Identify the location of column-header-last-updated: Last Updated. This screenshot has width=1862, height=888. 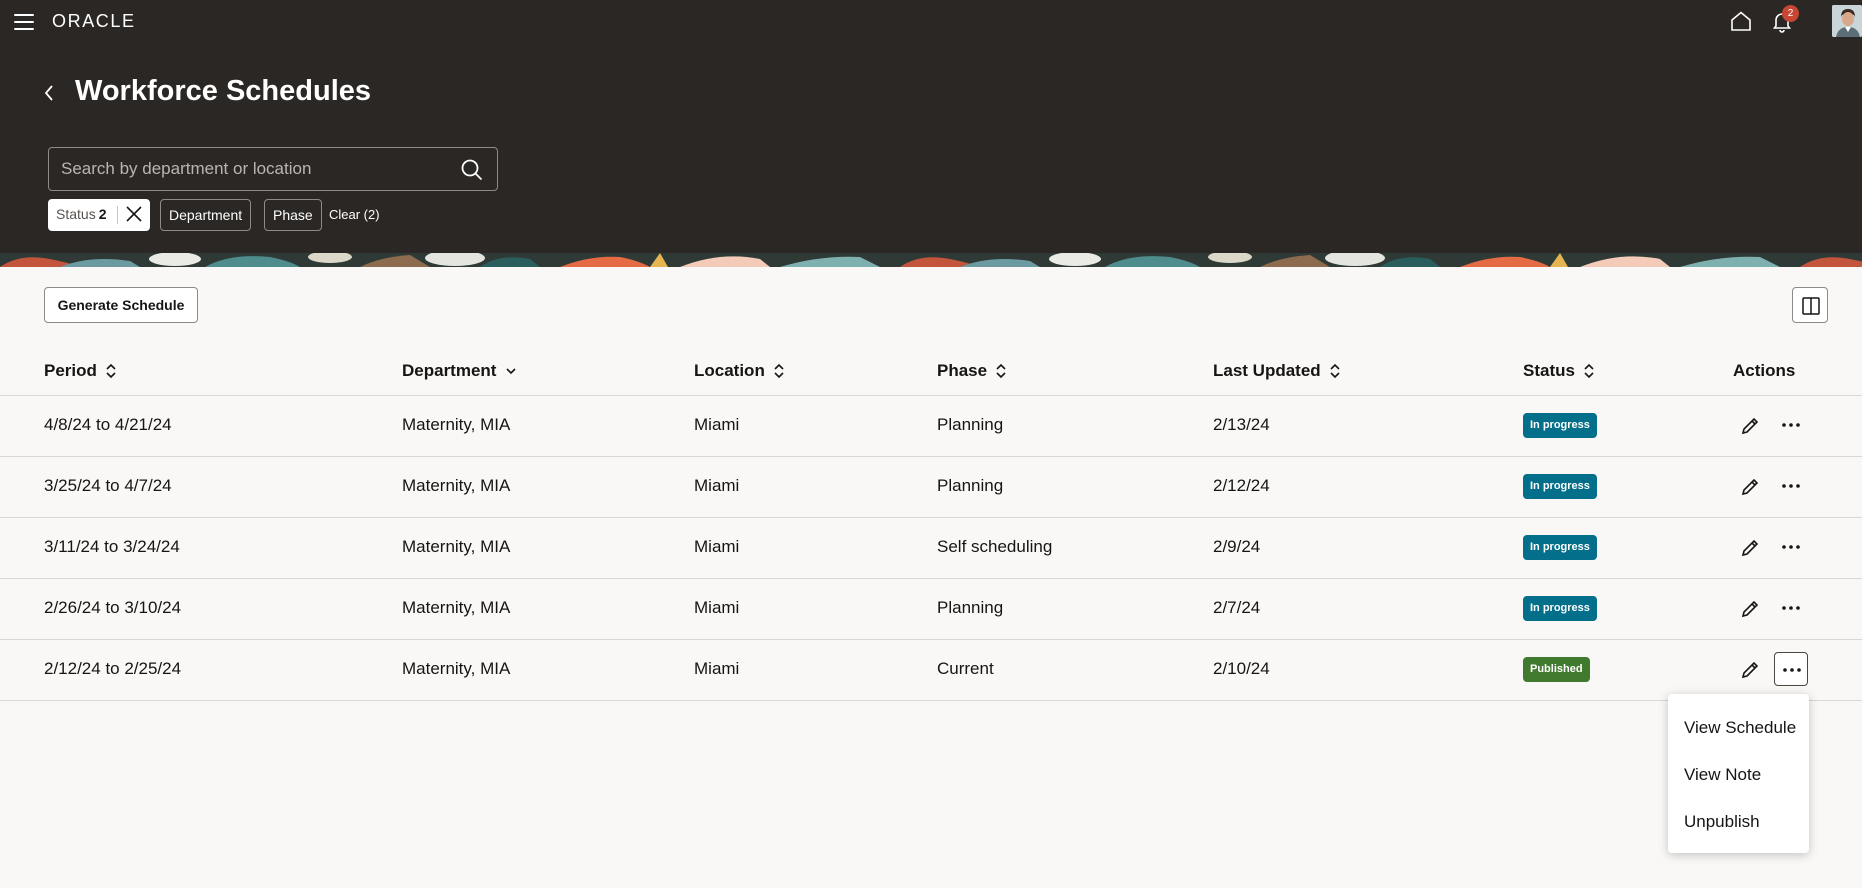
(1277, 371).